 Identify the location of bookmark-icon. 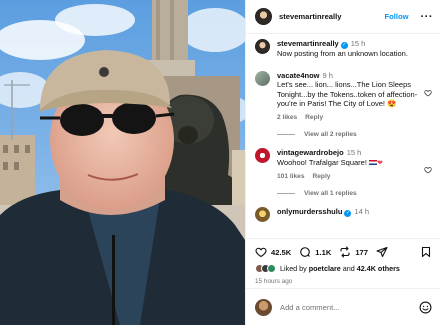
(426, 252).